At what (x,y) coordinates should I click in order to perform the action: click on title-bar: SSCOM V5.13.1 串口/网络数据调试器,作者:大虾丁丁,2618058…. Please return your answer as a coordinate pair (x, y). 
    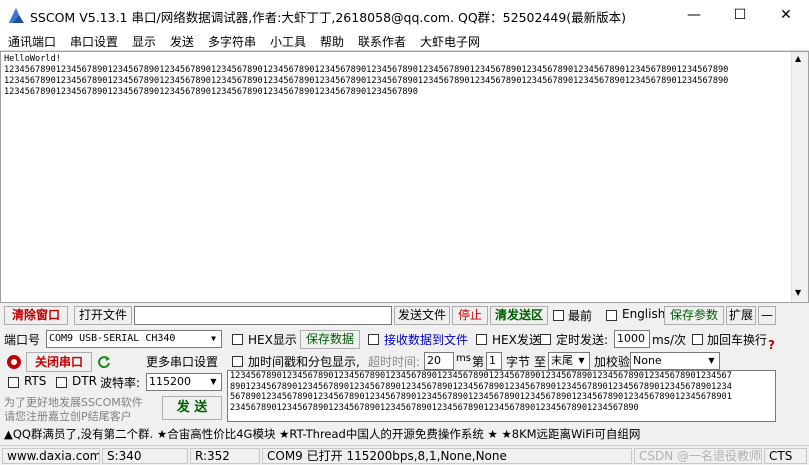
    Looking at the image, I should click on (404, 15).